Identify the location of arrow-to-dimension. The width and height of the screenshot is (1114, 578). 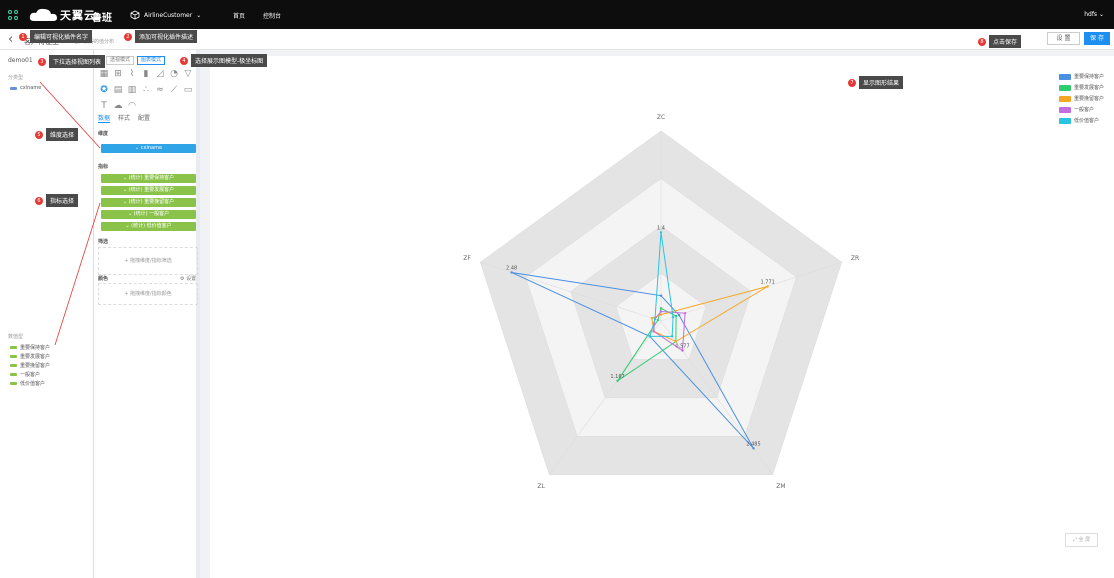
(70, 115).